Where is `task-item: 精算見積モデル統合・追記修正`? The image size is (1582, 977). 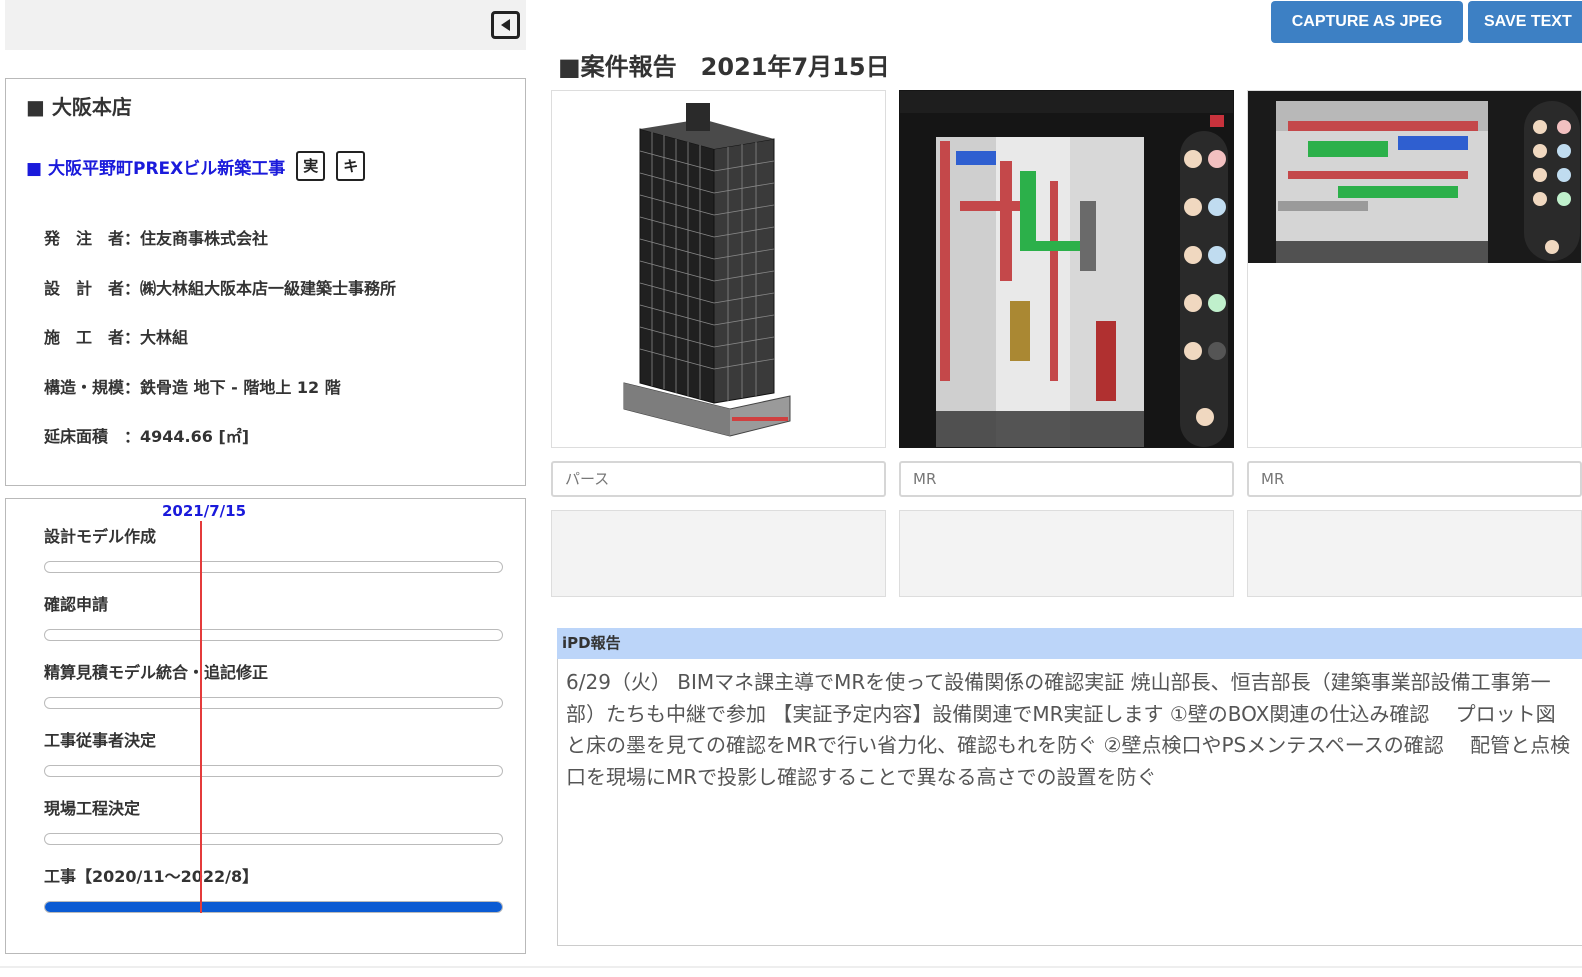 task-item: 精算見積モデル統合・追記修正 is located at coordinates (273, 684).